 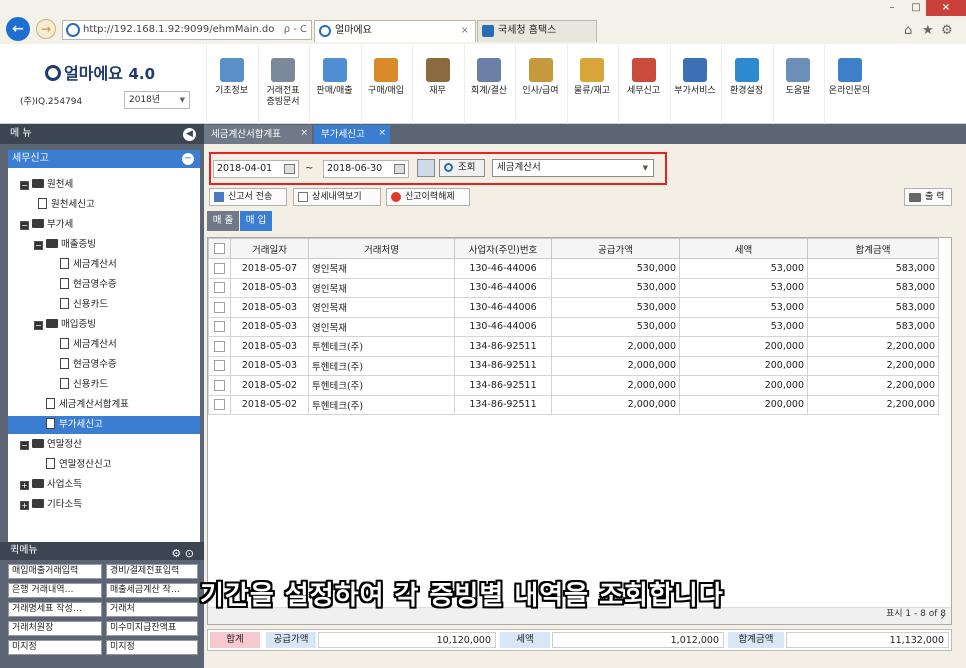 I want to click on cancel-report-history-button: 신고이력해제, so click(x=428, y=197).